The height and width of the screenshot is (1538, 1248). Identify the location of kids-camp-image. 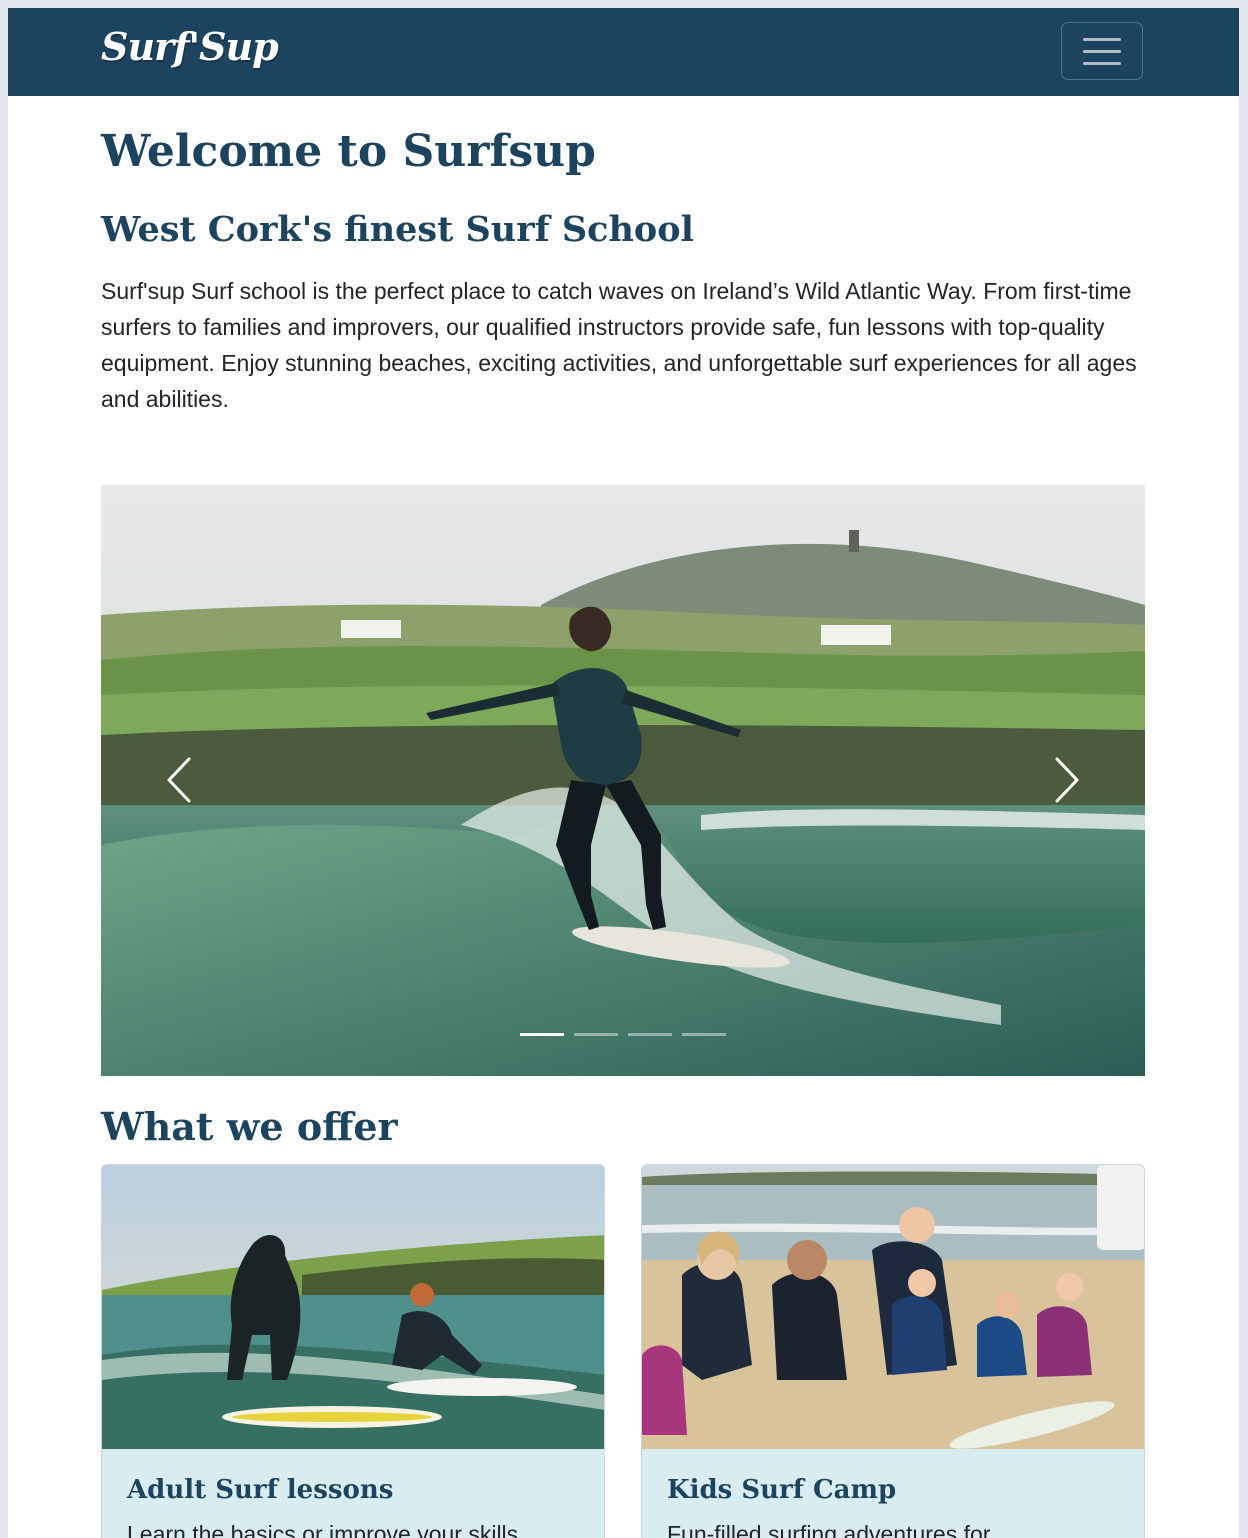
(893, 1307).